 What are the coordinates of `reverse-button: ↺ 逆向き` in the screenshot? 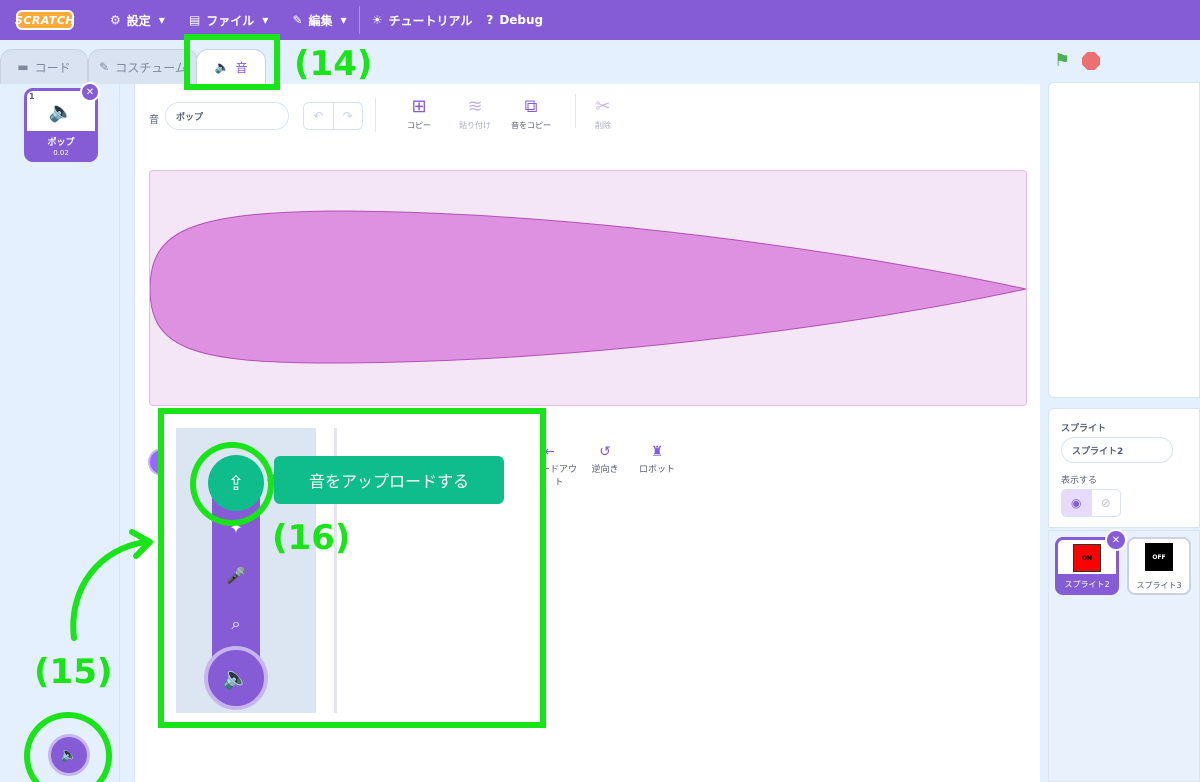 It's located at (605, 459).